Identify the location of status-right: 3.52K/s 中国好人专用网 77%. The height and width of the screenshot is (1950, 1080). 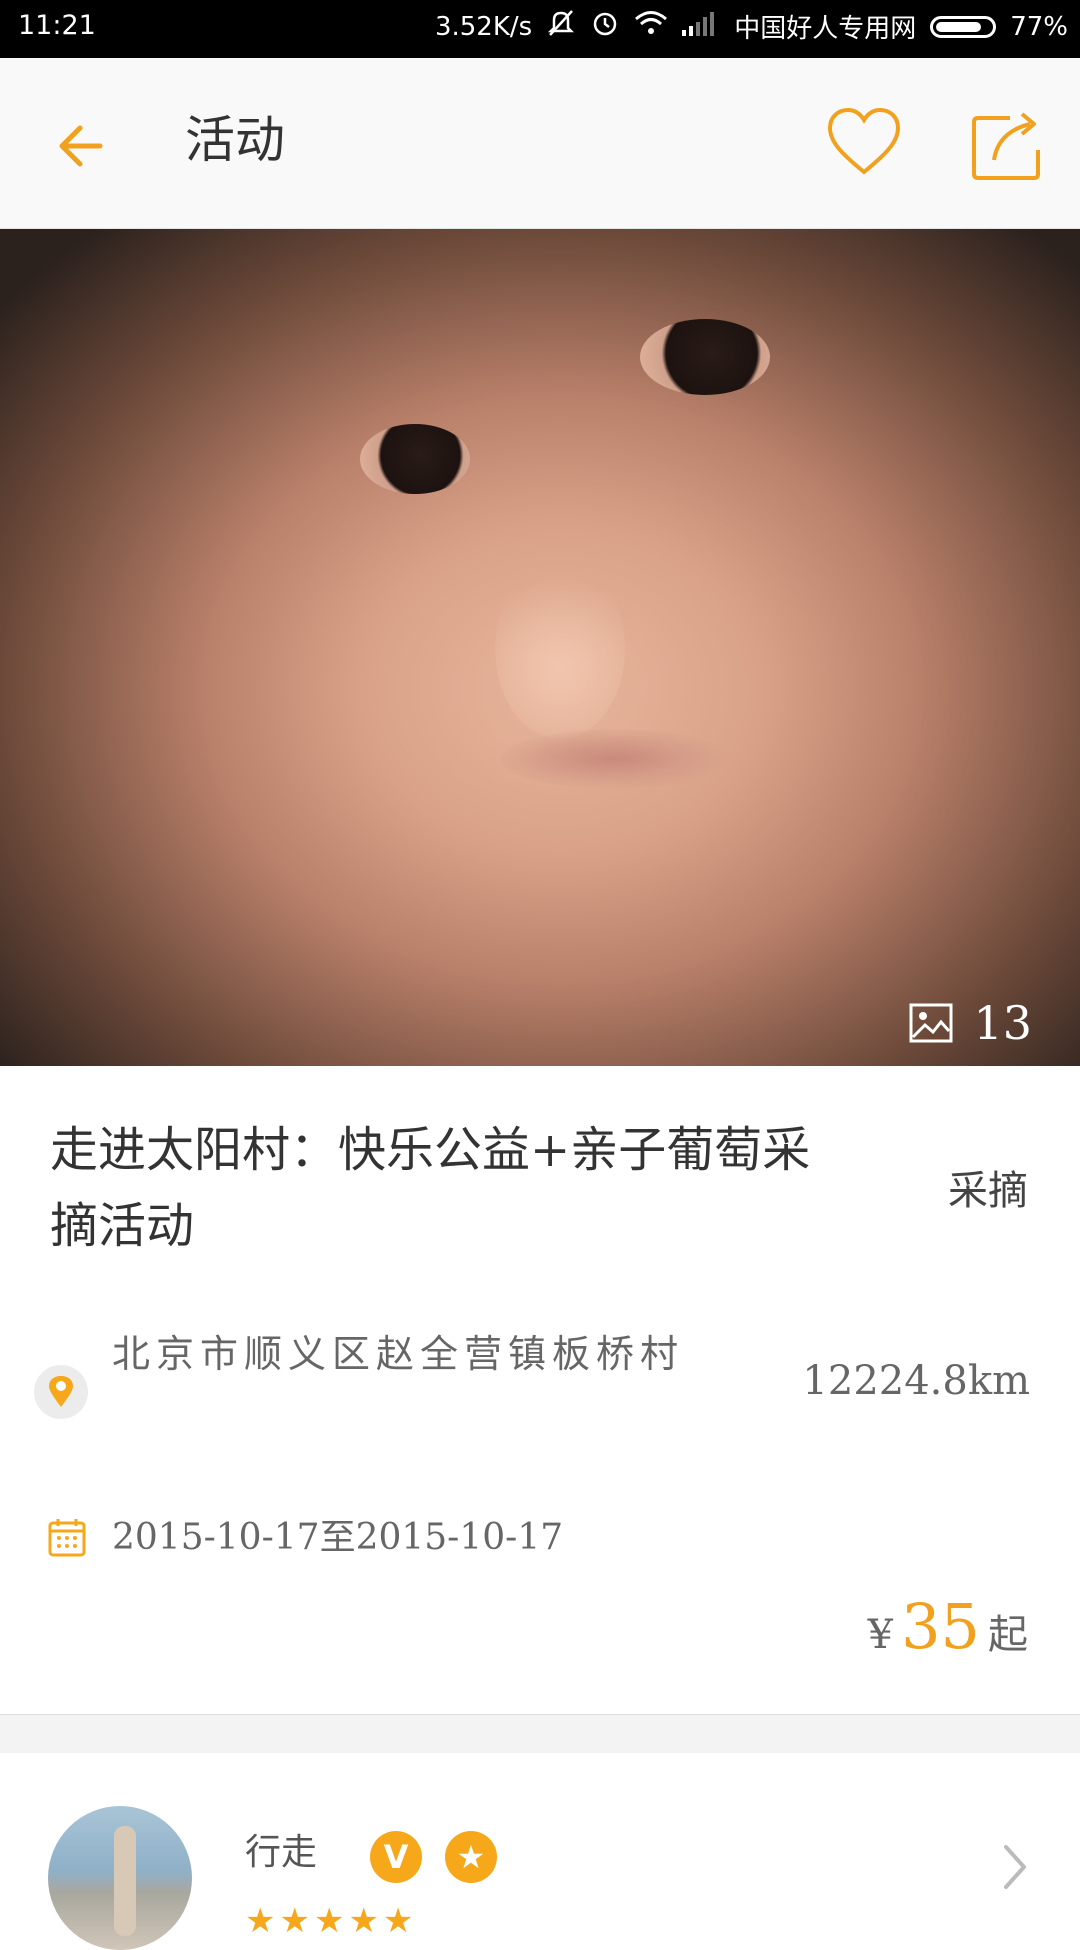
(751, 26).